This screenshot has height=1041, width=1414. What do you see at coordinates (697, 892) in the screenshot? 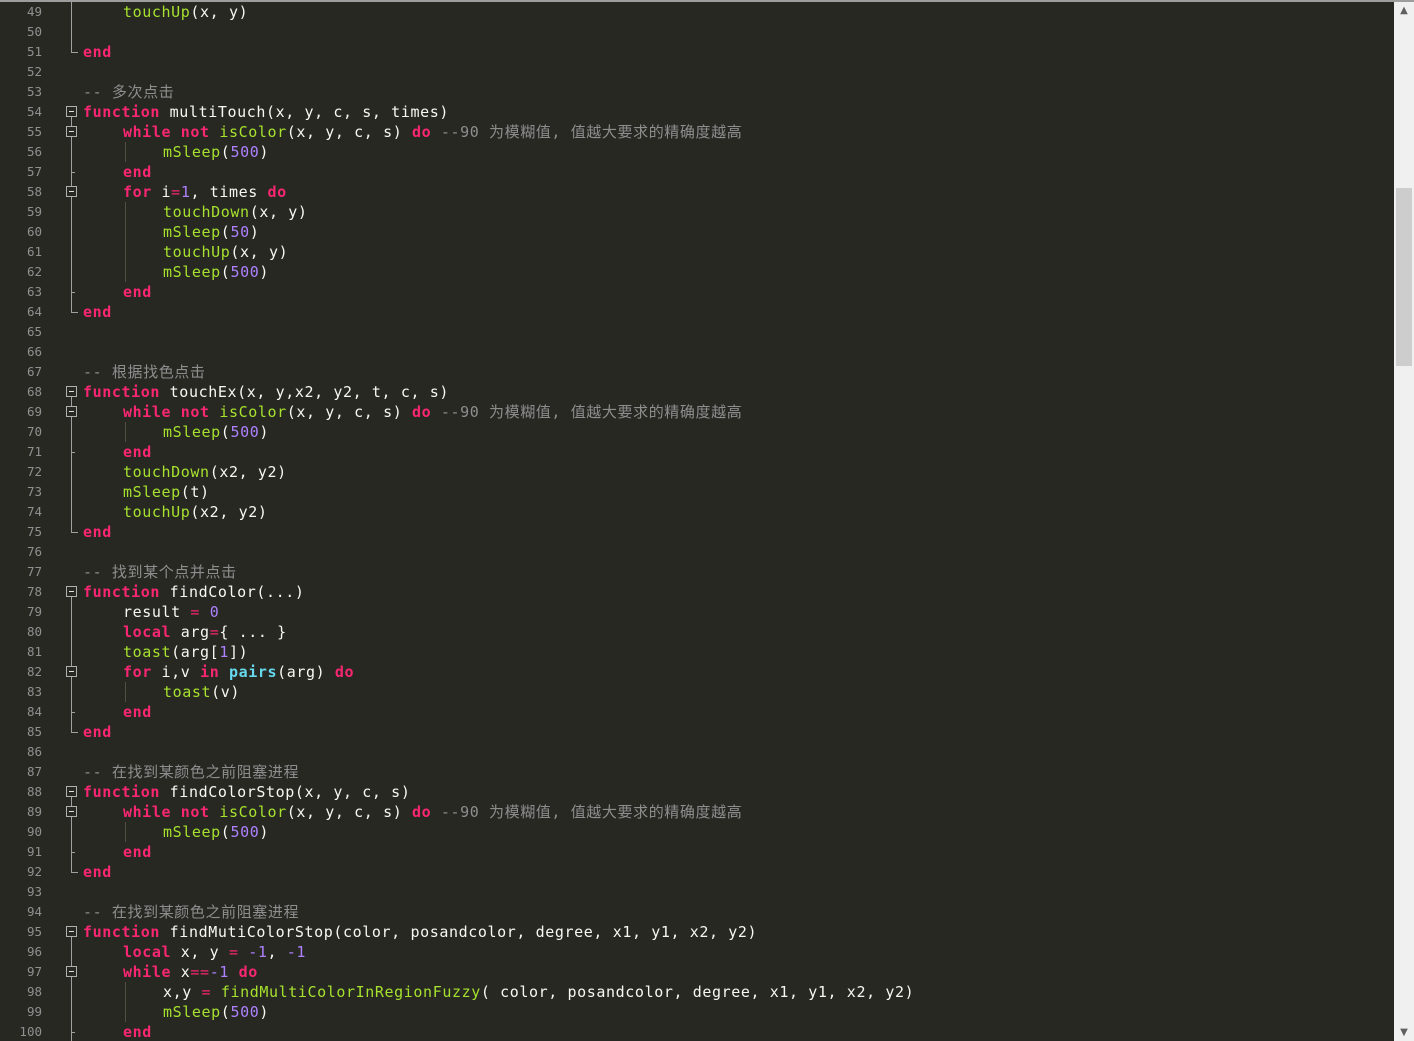
I see `code-line: 93` at bounding box center [697, 892].